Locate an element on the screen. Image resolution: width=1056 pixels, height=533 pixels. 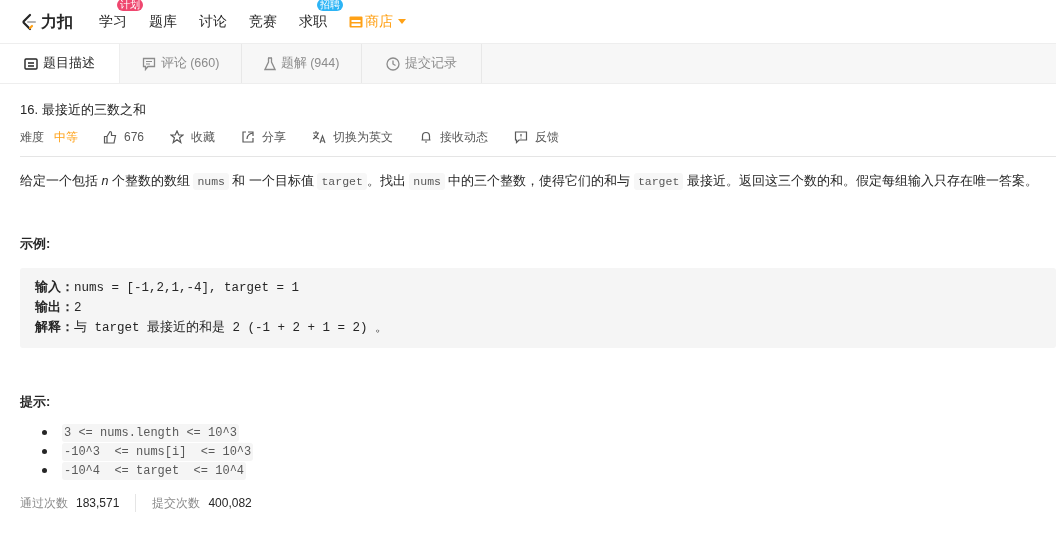
feedback-icon is located at coordinates (521, 137).